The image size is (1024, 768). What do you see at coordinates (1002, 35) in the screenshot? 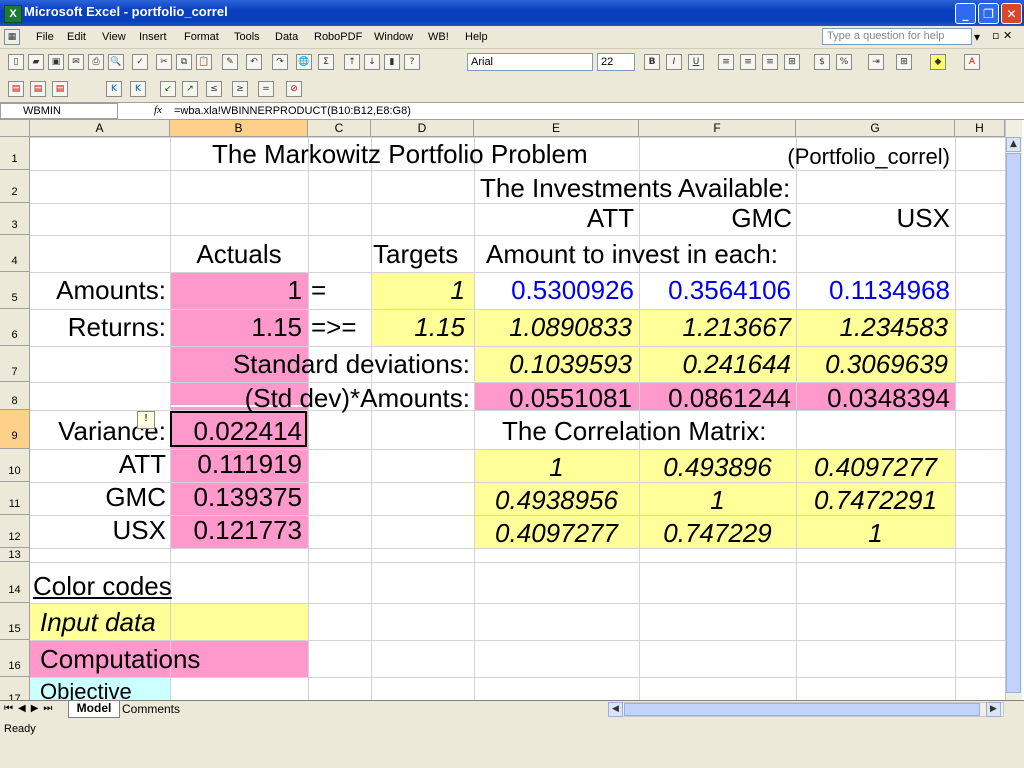
I see `mdi-restore-icon: ▫ ✕` at bounding box center [1002, 35].